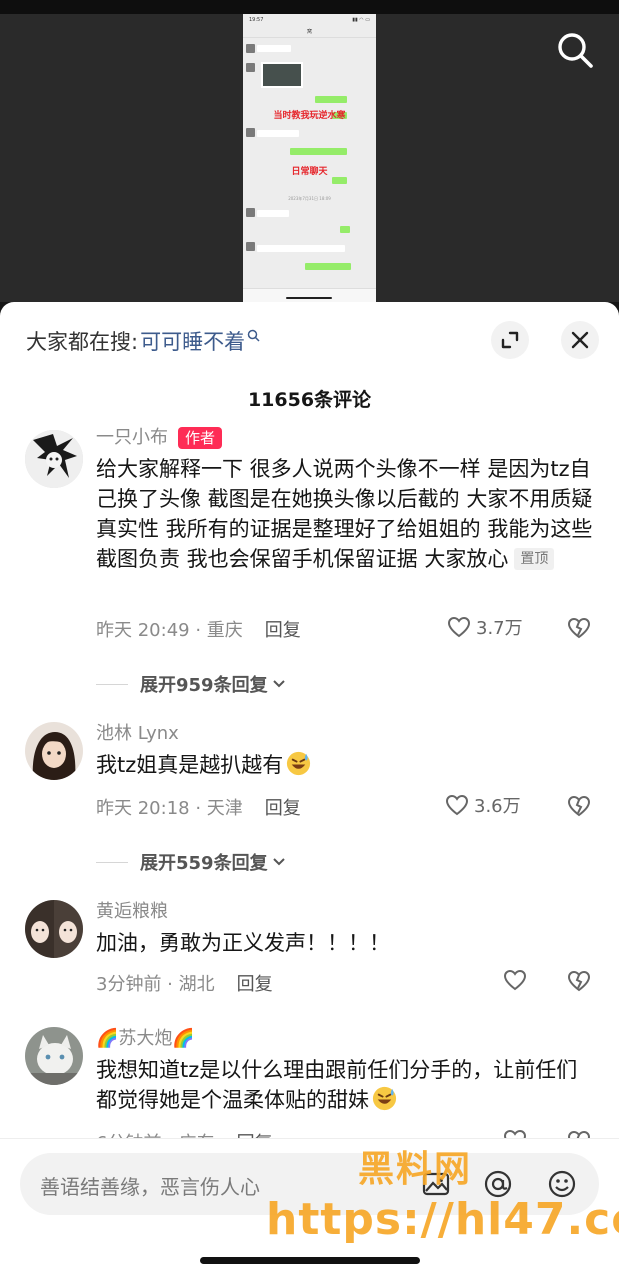 The image size is (619, 1280). Describe the element at coordinates (309, 20) in the screenshot. I see `chat-status-bar: 19:57 ▮▮ ◠ ▭` at that location.